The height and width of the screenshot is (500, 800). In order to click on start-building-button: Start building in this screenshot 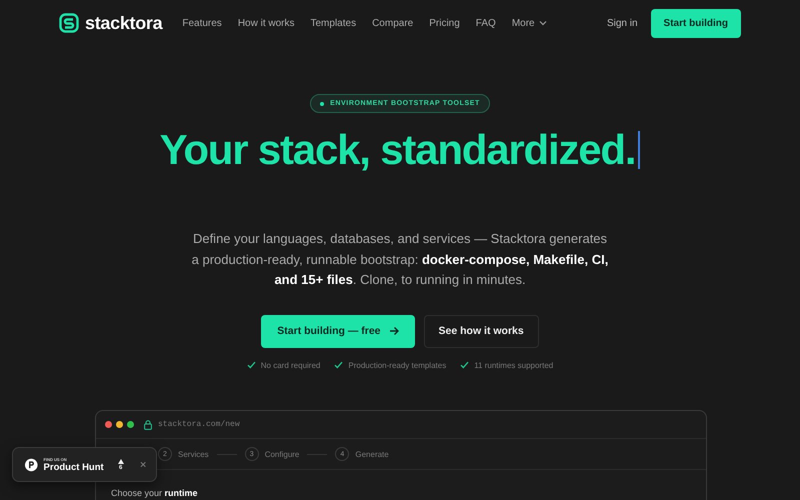, I will do `click(695, 23)`.